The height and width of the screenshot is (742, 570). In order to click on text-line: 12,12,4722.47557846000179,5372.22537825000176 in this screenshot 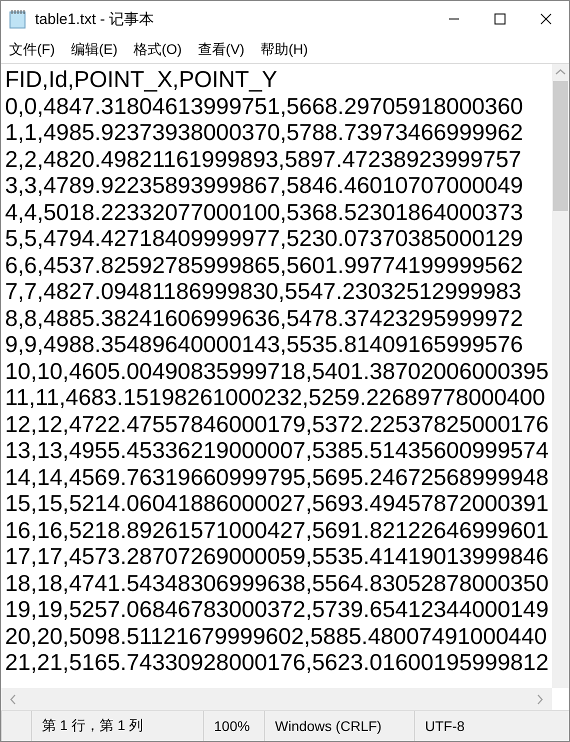, I will do `click(277, 423)`.